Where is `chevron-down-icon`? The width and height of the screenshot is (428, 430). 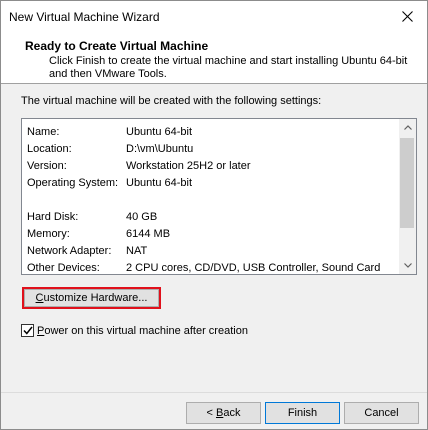
chevron-down-icon is located at coordinates (407, 265).